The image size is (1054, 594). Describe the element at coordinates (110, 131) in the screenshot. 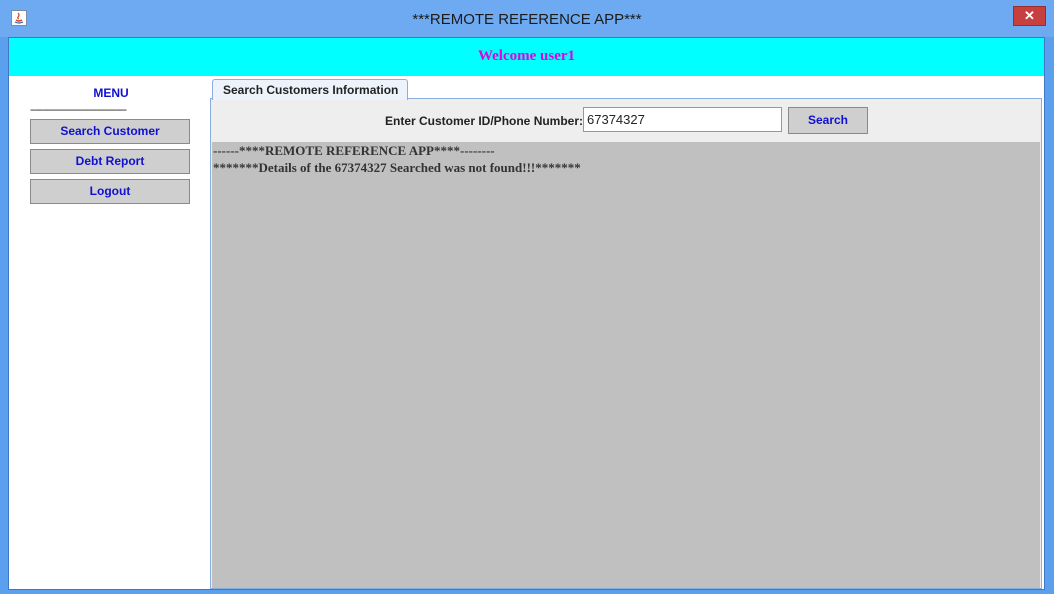

I see `search-customer-button: Search Customer` at that location.